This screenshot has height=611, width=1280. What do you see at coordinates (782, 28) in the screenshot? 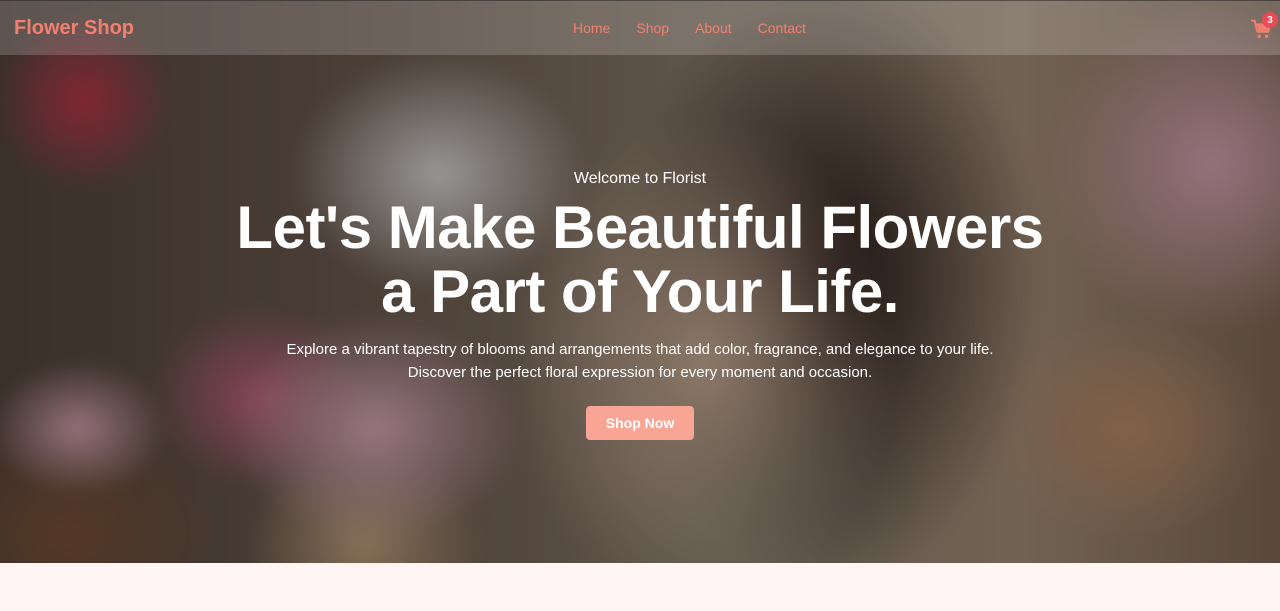
I see `nav-contact-link: Contact` at bounding box center [782, 28].